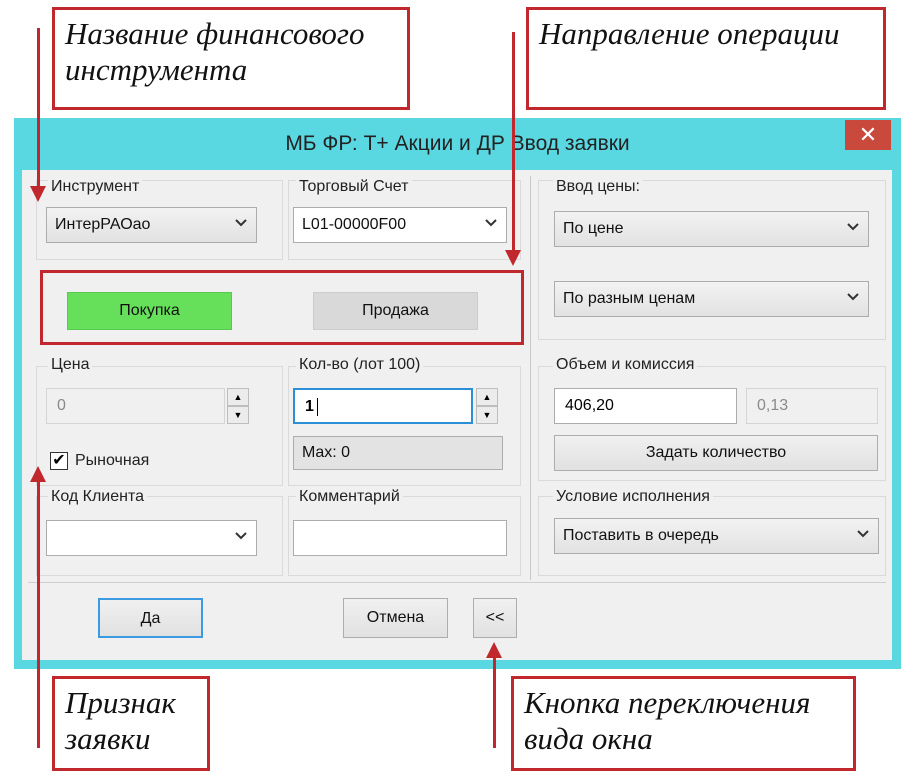 This screenshot has height=781, width=918. Describe the element at coordinates (354, 224) in the screenshot. I see `account-value: L01-00000F00` at that location.